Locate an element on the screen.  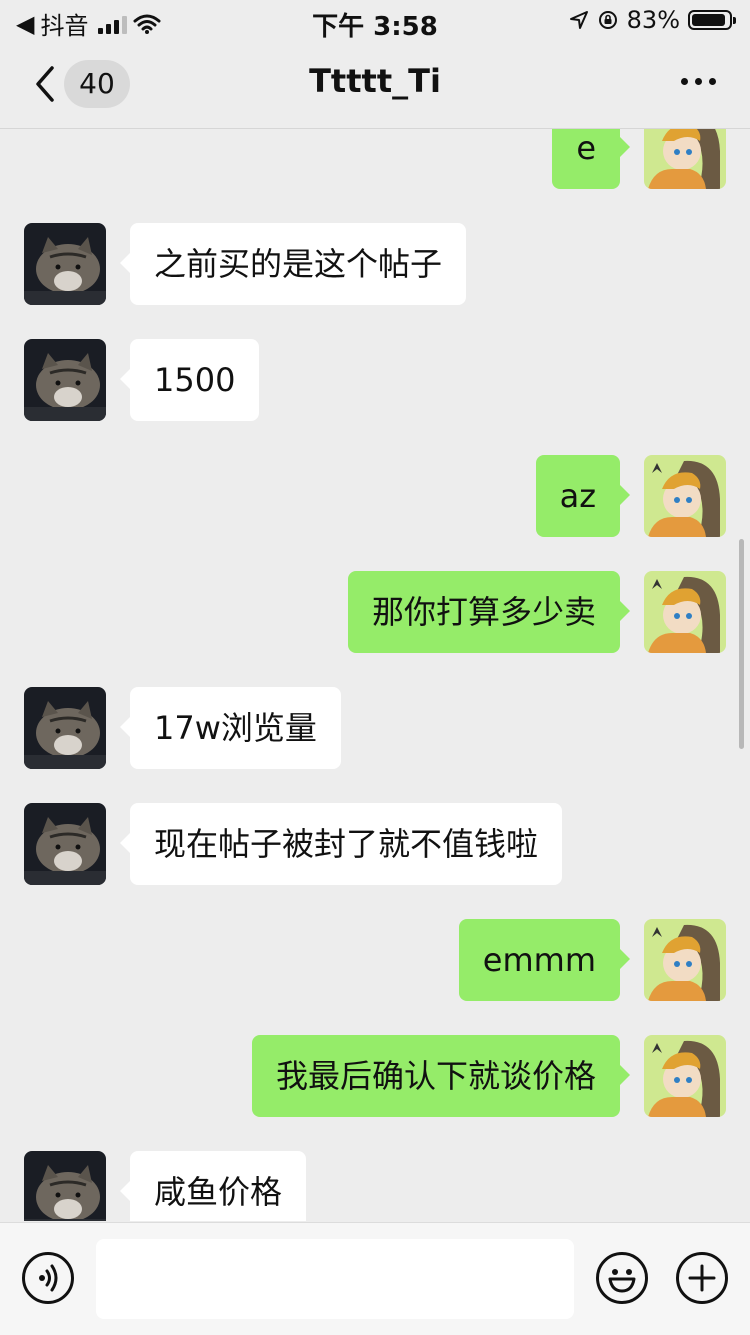
outgoing-message-bubble: 我最后确认下就谈价格 is located at coordinates (441, 1076).